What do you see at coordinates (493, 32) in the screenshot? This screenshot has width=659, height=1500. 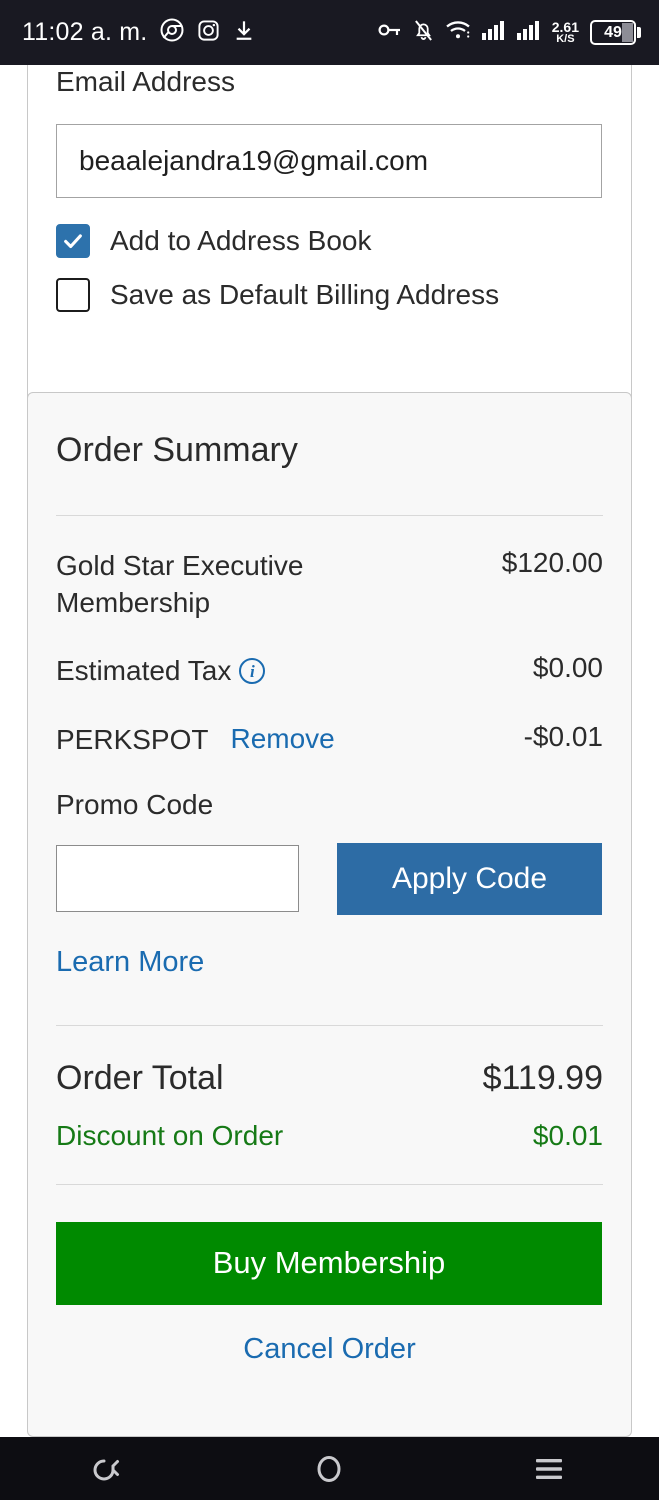 I see `signal-bars-icon` at bounding box center [493, 32].